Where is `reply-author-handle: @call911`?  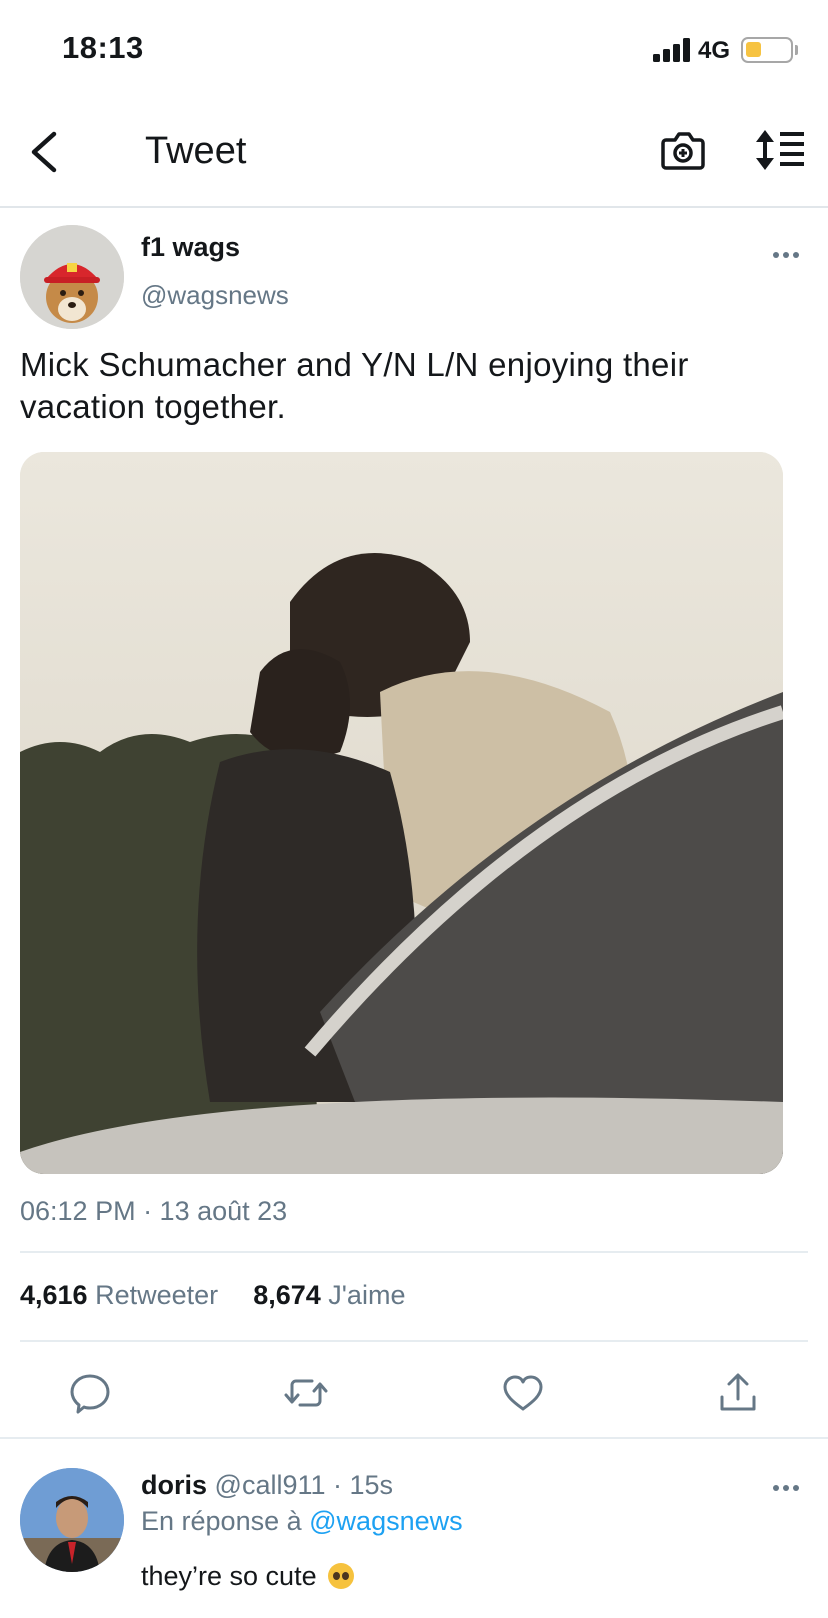 reply-author-handle: @call911 is located at coordinates (270, 1485).